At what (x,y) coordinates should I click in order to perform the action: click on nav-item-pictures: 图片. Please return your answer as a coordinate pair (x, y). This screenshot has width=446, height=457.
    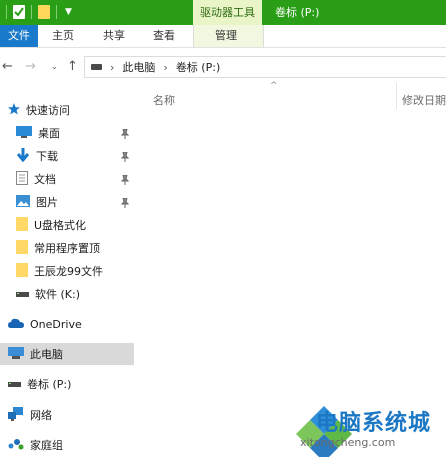
    Looking at the image, I should click on (83, 202).